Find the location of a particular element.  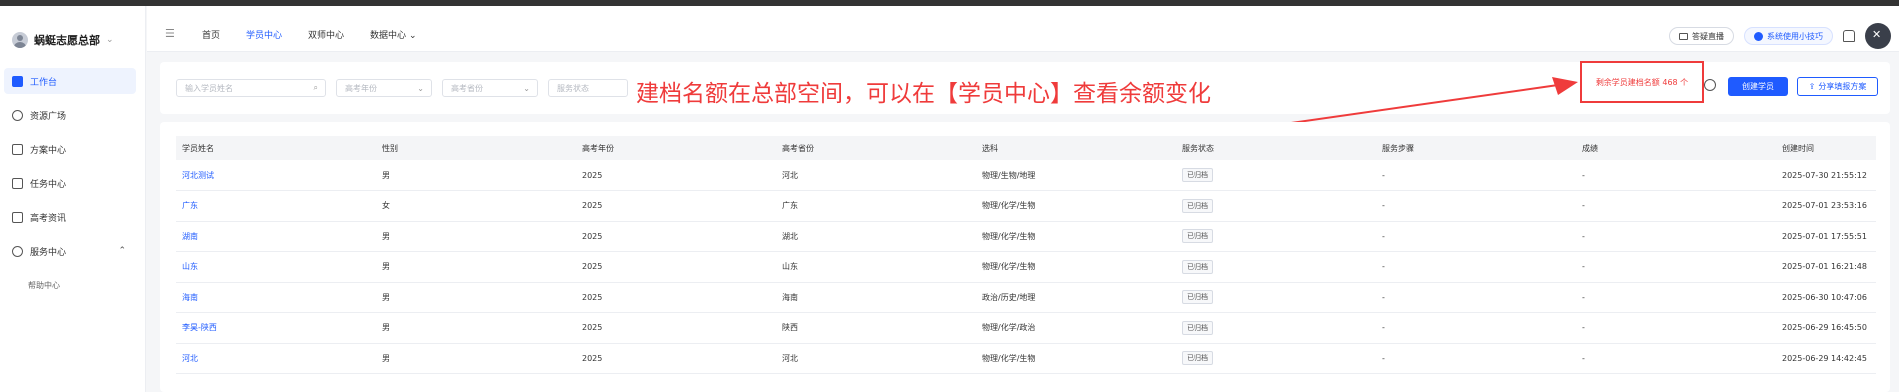

sidebar-item-news: 高考资讯 is located at coordinates (70, 217).